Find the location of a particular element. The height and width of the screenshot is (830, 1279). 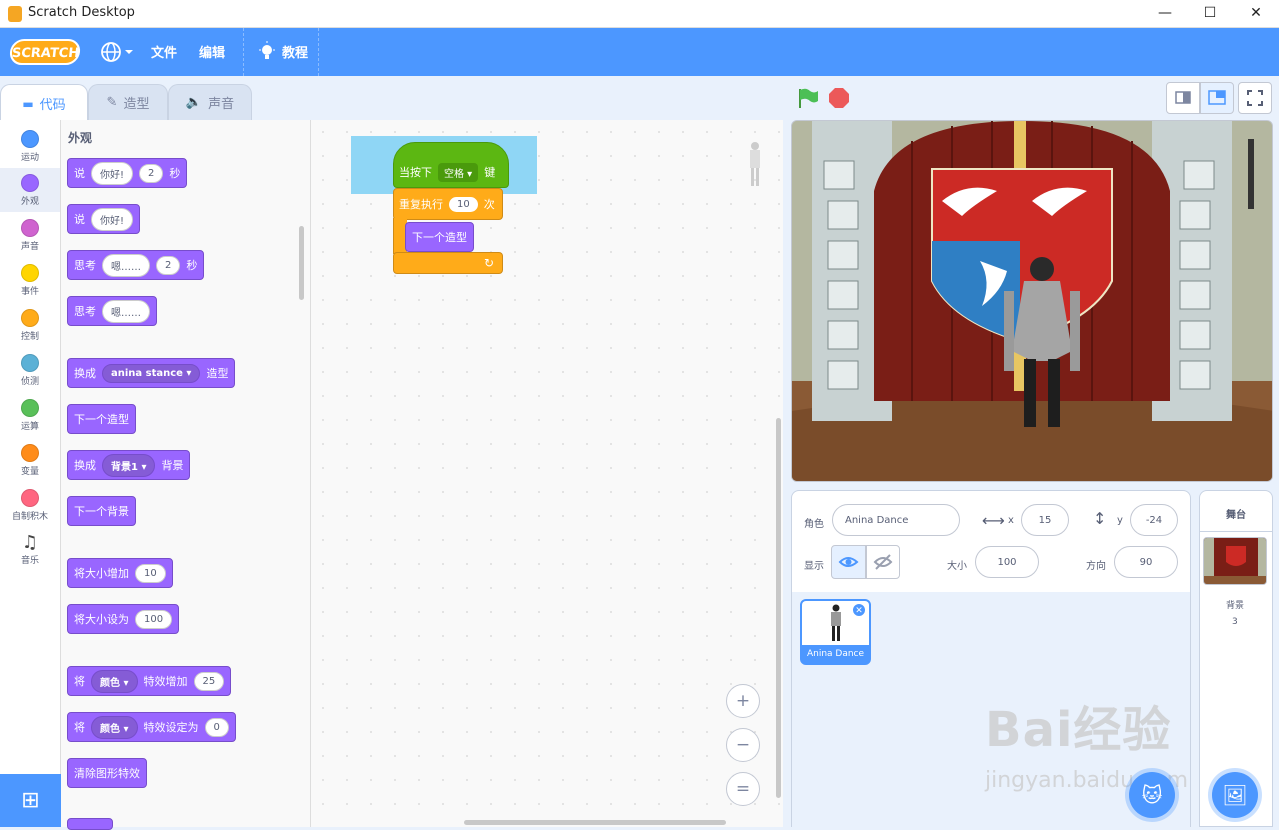

block-input: 10 is located at coordinates (150, 573).